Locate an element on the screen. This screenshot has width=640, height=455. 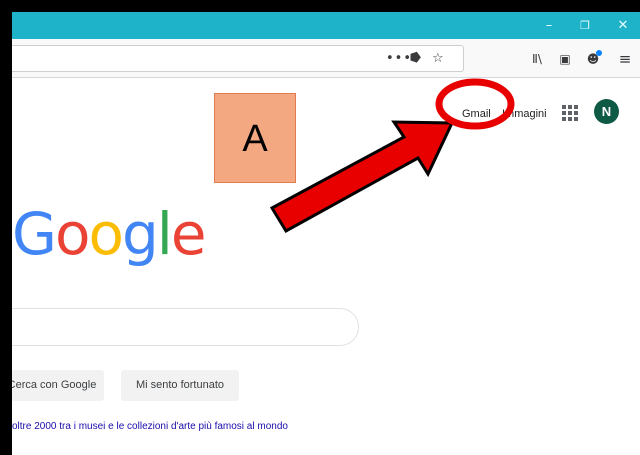
pocket-icon: ⭓ is located at coordinates (415, 59).